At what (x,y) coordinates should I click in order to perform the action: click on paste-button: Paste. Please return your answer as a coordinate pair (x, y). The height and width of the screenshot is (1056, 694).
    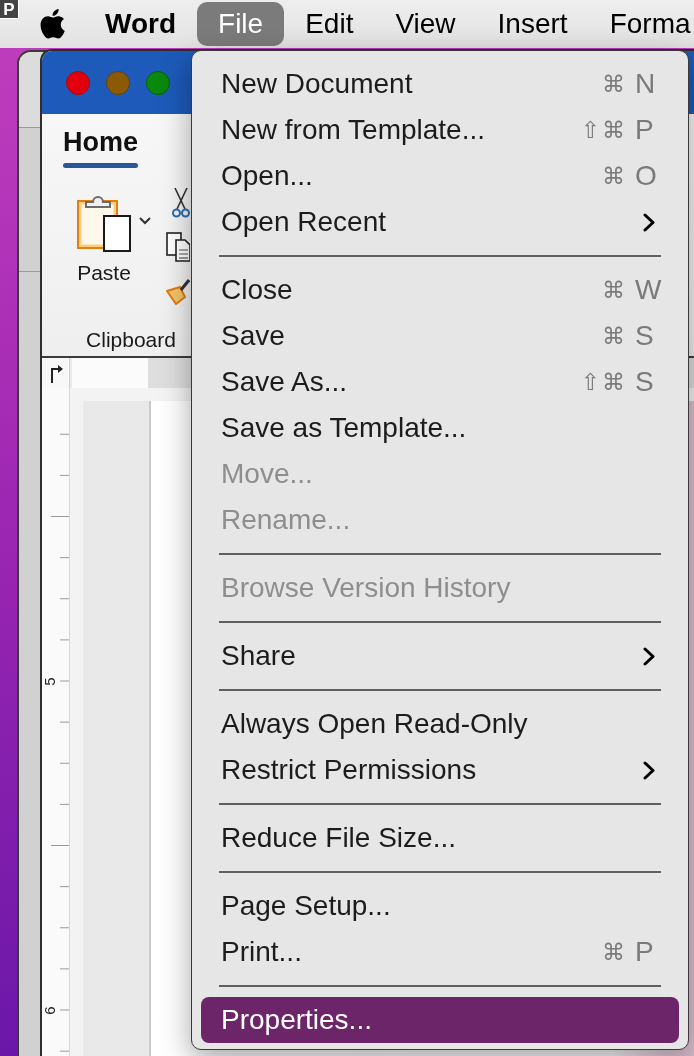
    Looking at the image, I should click on (104, 235).